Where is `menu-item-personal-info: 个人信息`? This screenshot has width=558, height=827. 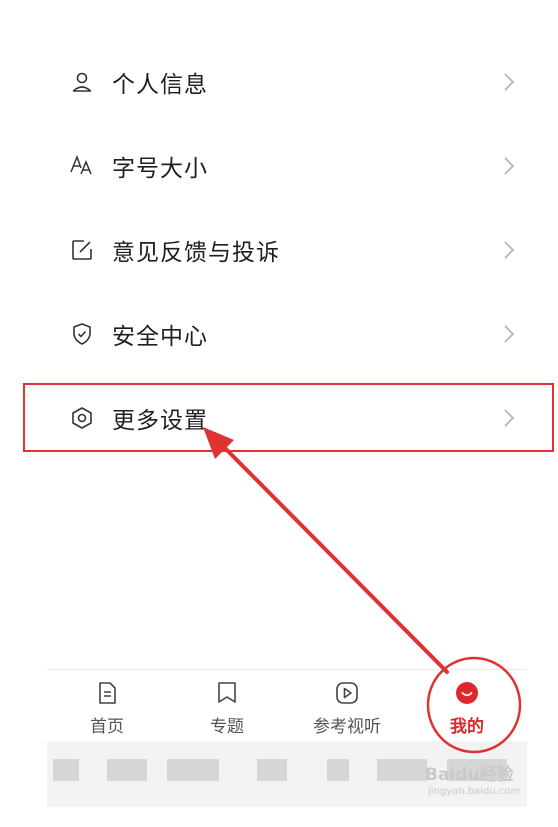 menu-item-personal-info: 个人信息 is located at coordinates (279, 82).